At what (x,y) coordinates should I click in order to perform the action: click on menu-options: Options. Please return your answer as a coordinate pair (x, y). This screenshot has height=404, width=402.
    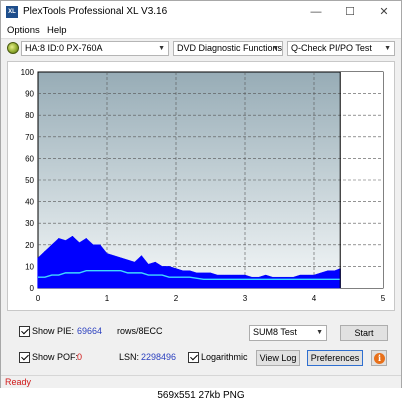
    Looking at the image, I should click on (23, 30).